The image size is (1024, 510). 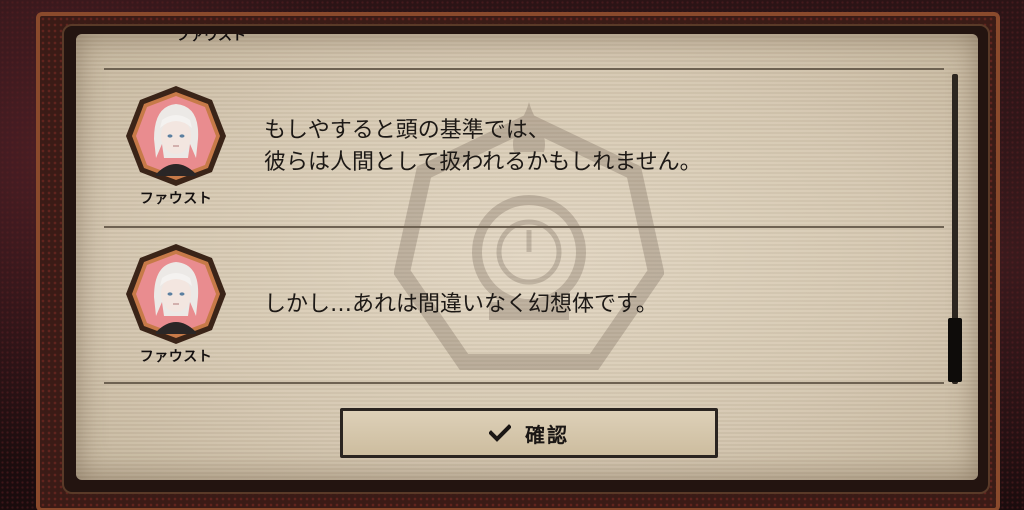 I want to click on confirm-button: 確認, so click(x=529, y=433).